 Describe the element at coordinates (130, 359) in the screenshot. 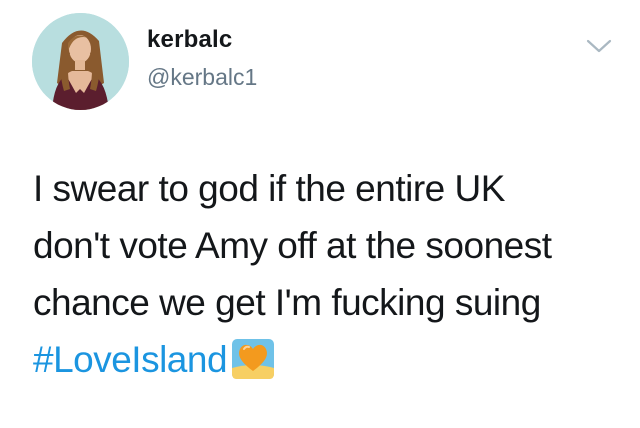

I see `hashtag-link: #LoveIsland` at that location.